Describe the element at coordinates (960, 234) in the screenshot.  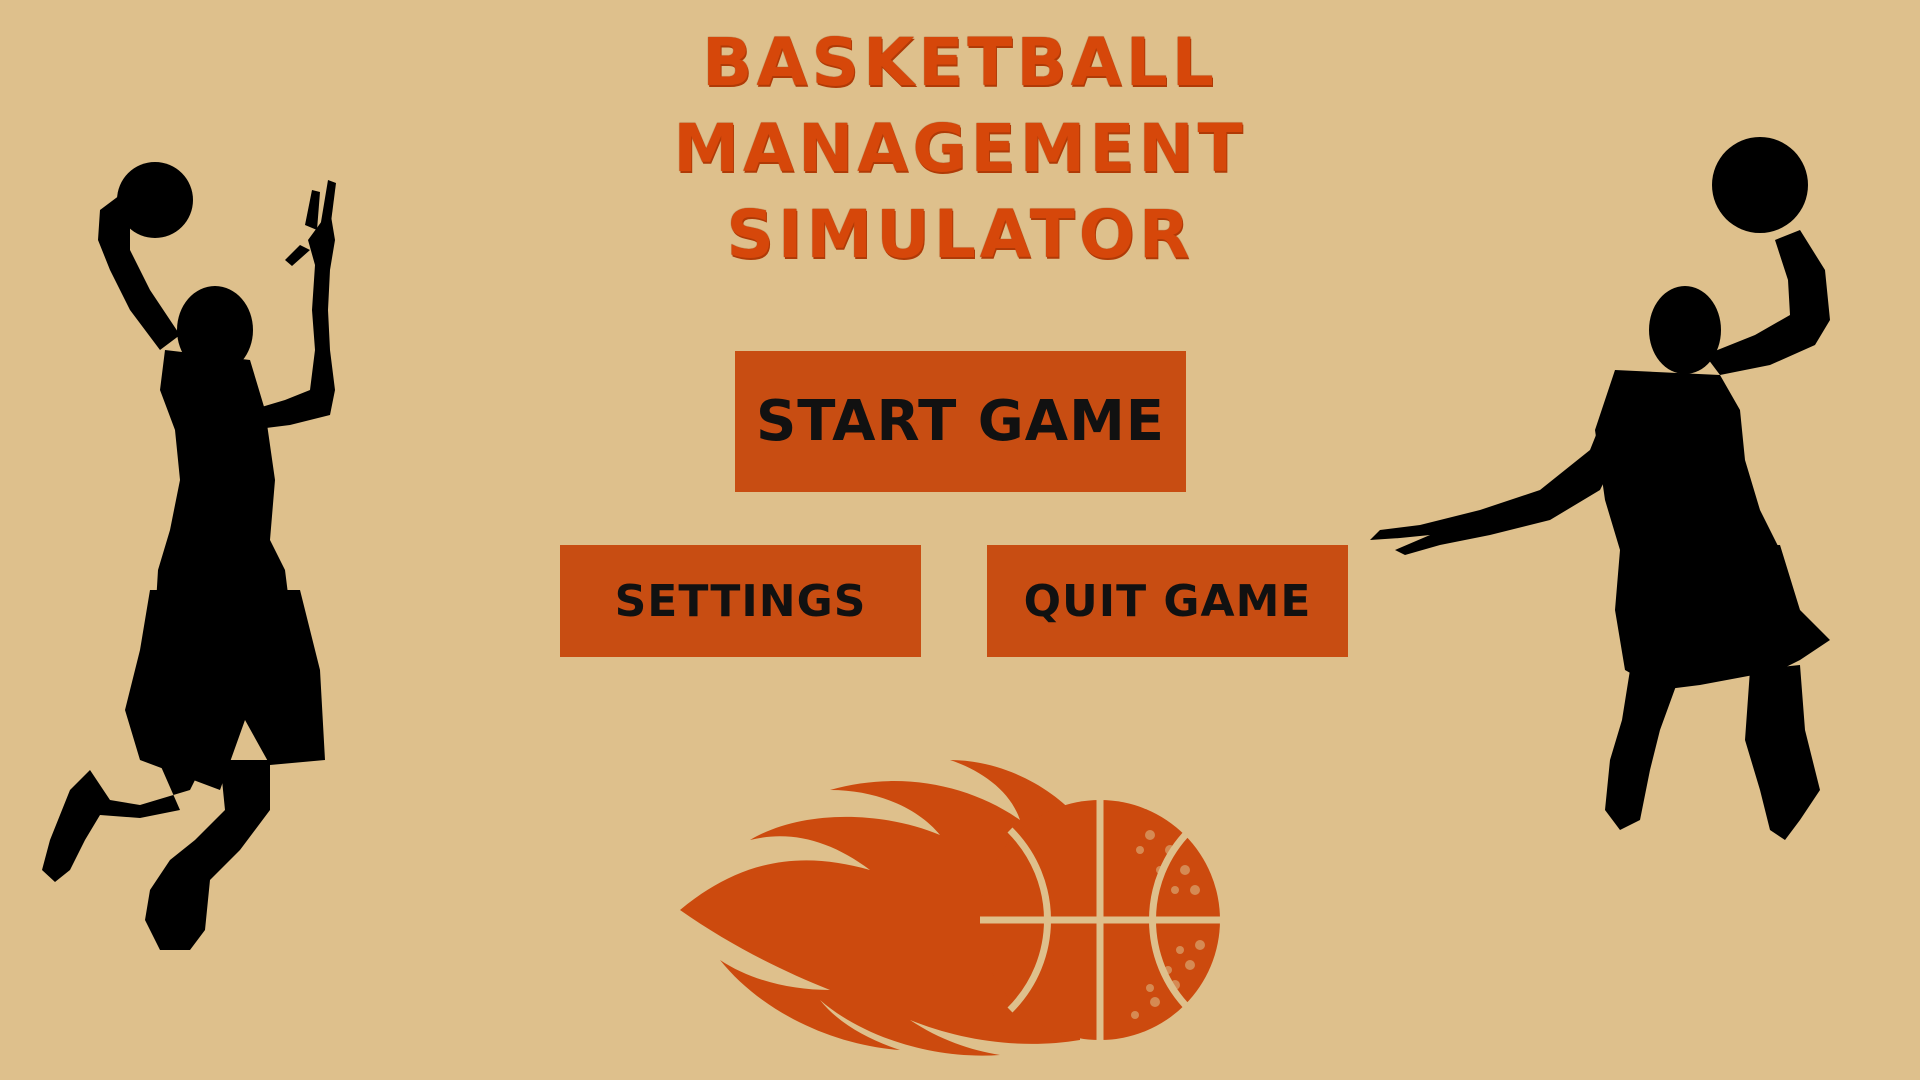
I see `title-line-3: SIMULATOR` at that location.